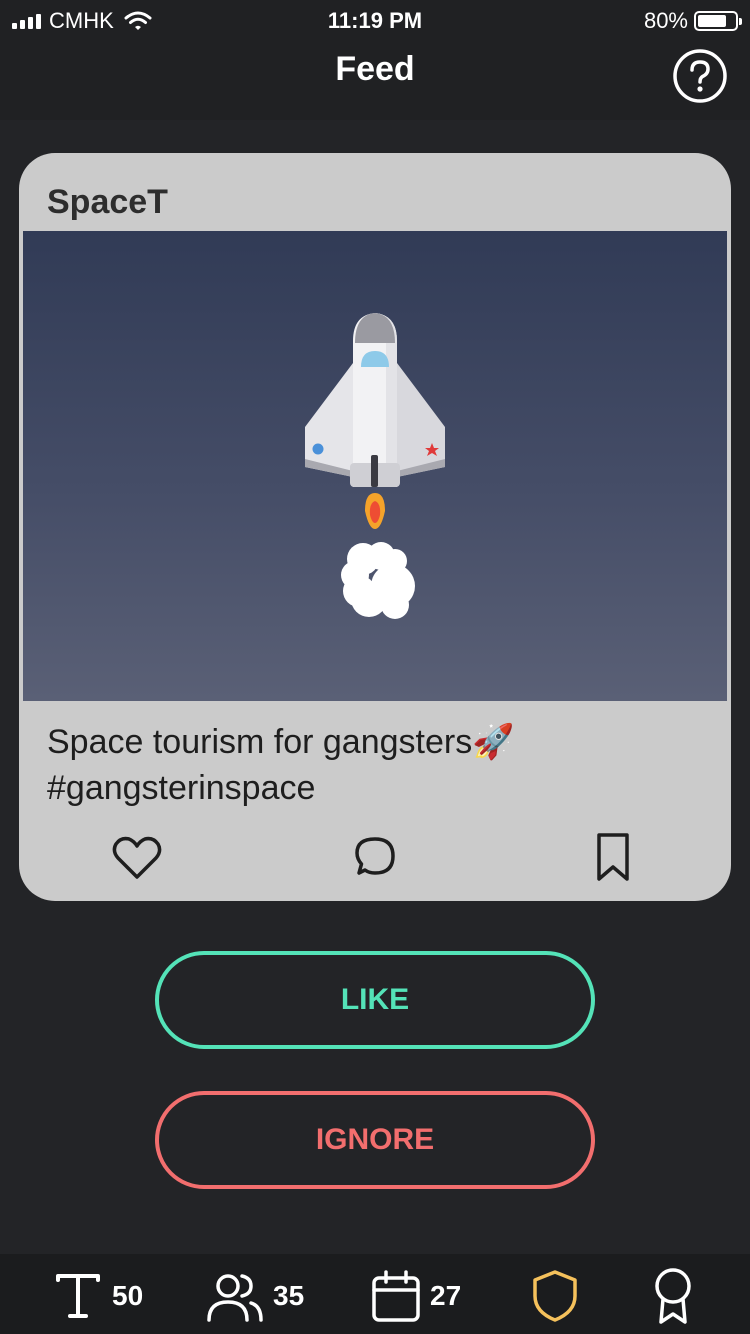 The image size is (750, 1334). I want to click on status-time: 11:19 PM, so click(375, 20).